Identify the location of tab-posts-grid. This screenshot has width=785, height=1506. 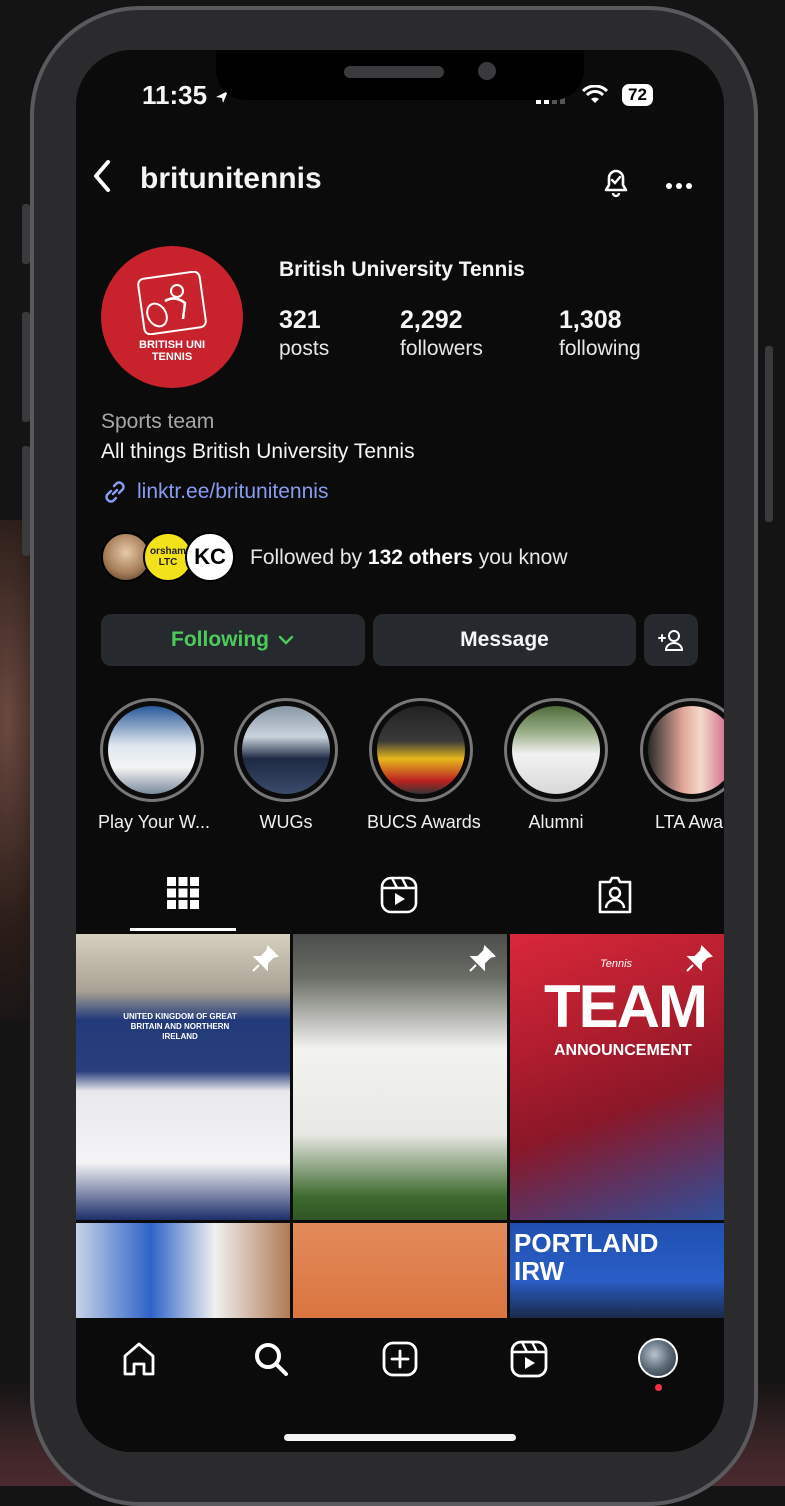
(183, 895).